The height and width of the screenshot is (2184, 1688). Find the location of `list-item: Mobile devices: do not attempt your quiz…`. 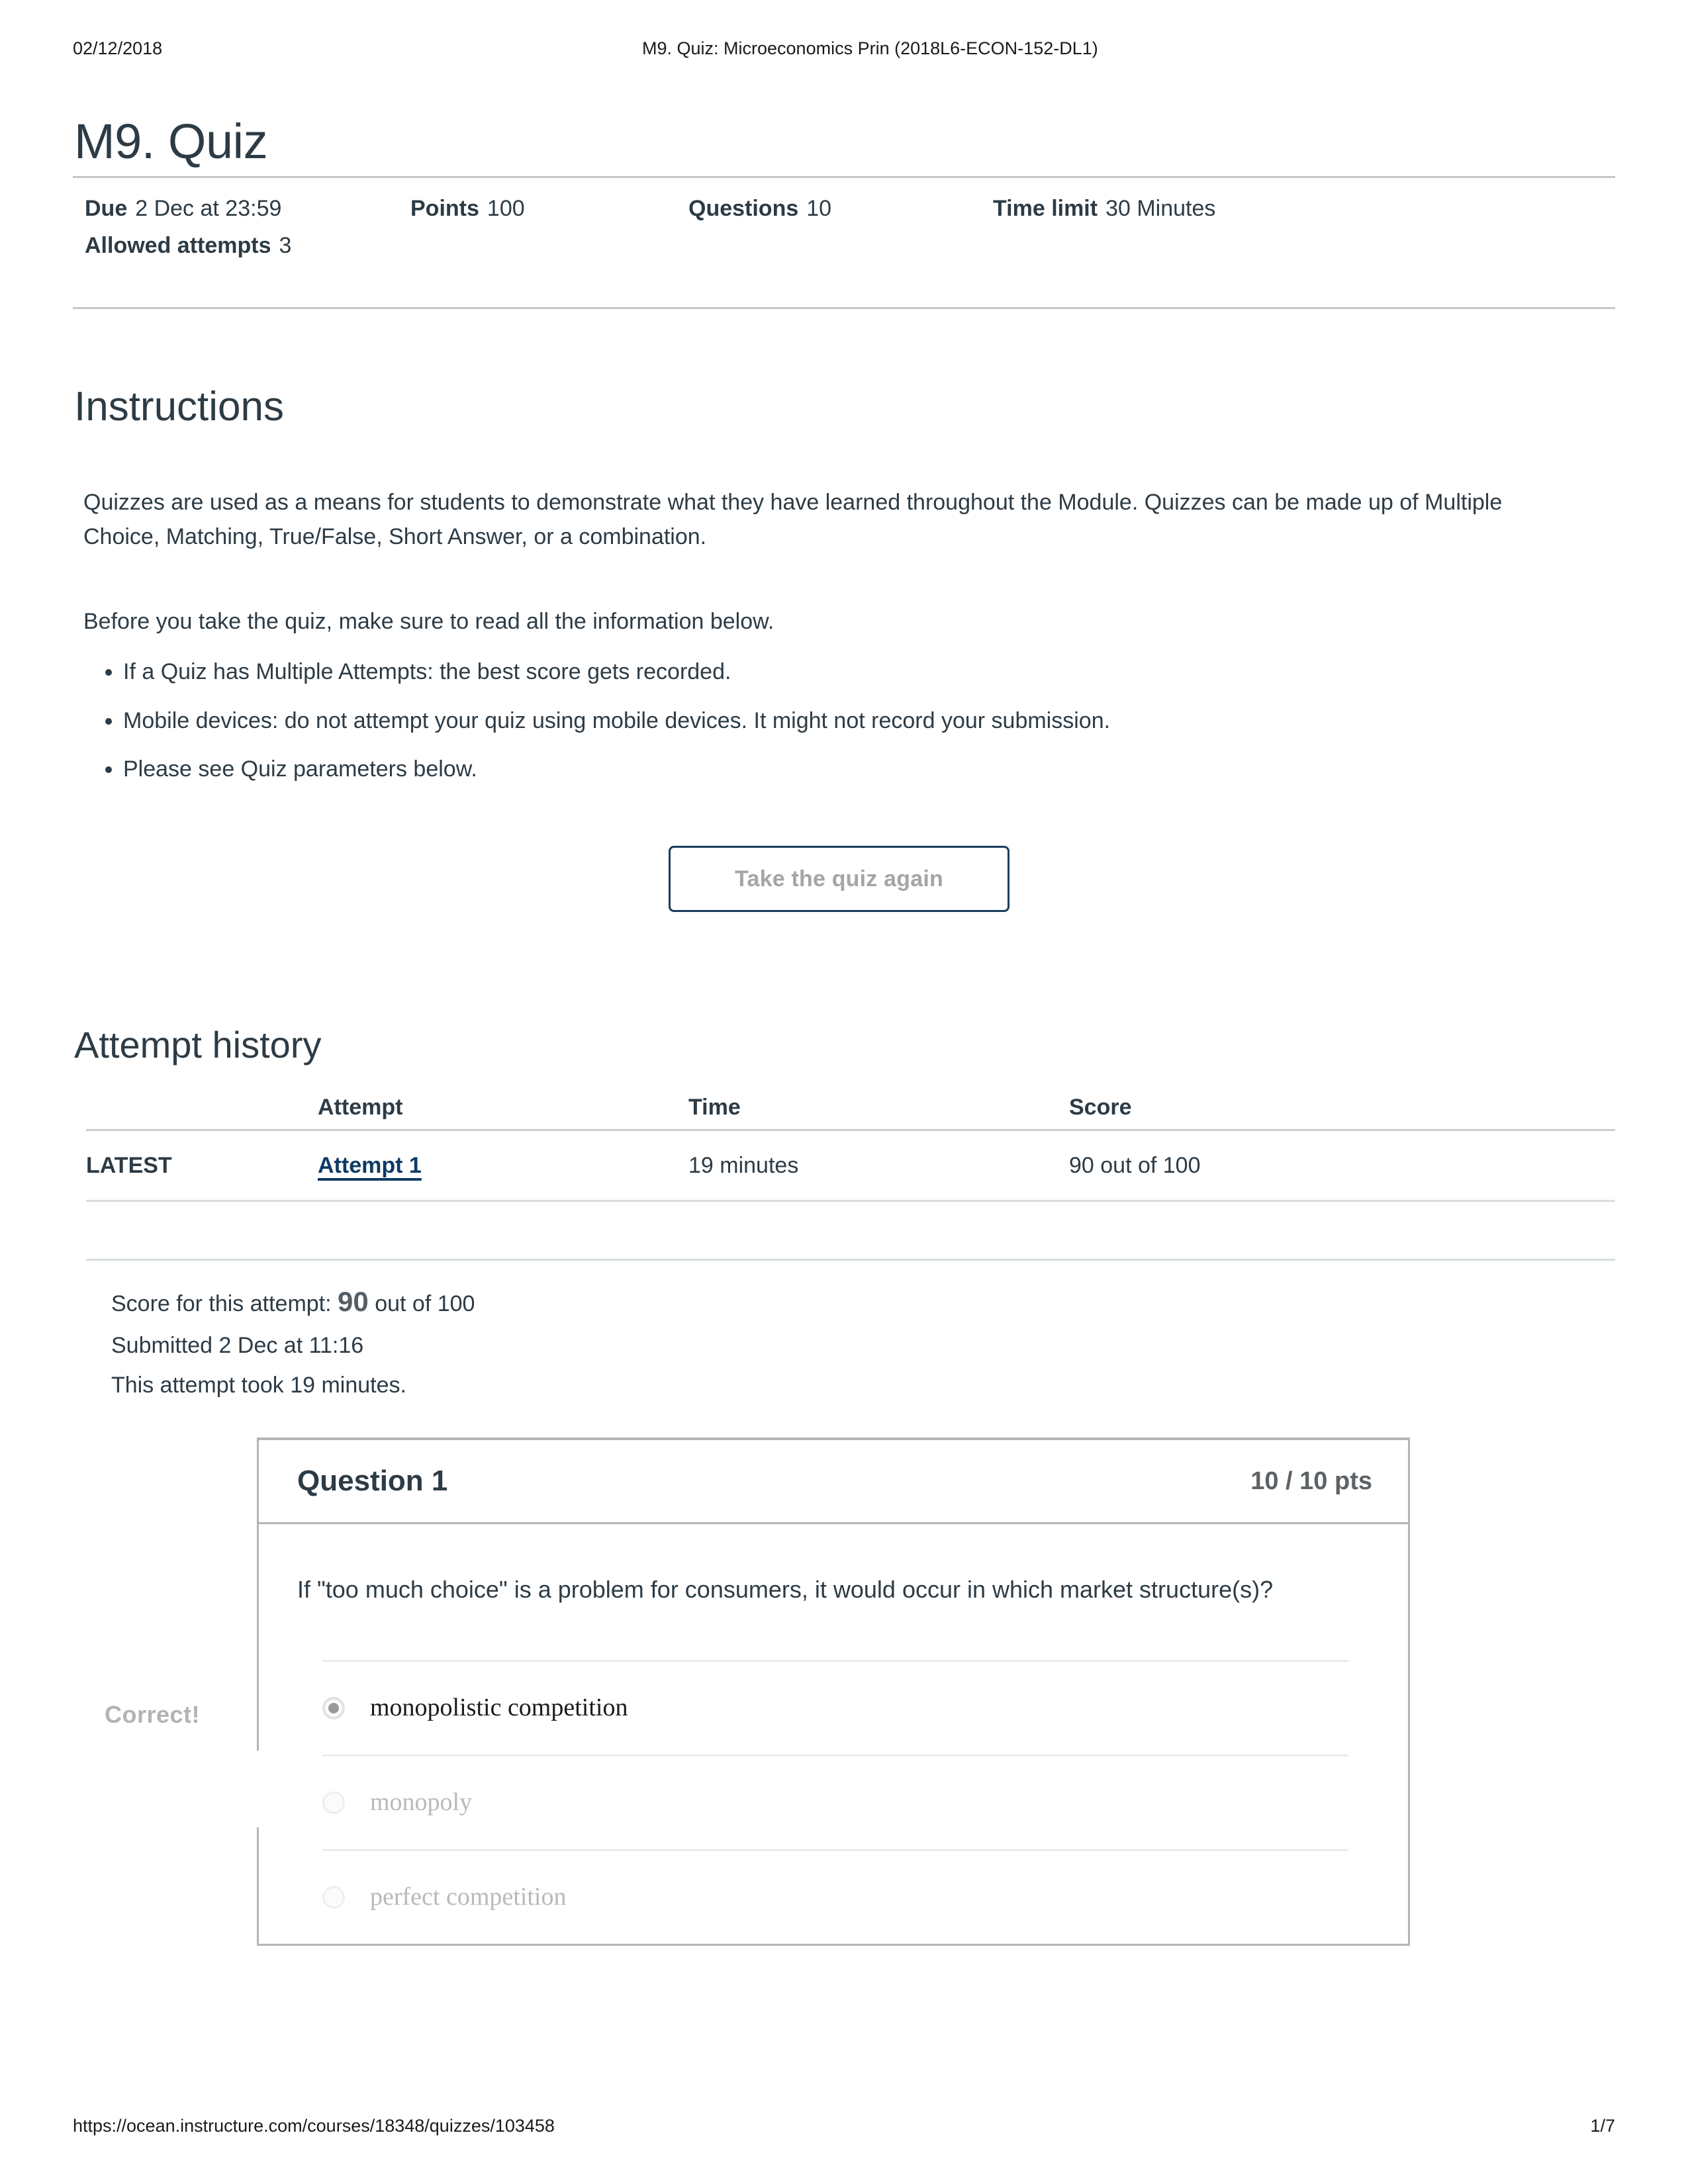

list-item: Mobile devices: do not attempt your quiz… is located at coordinates (868, 721).